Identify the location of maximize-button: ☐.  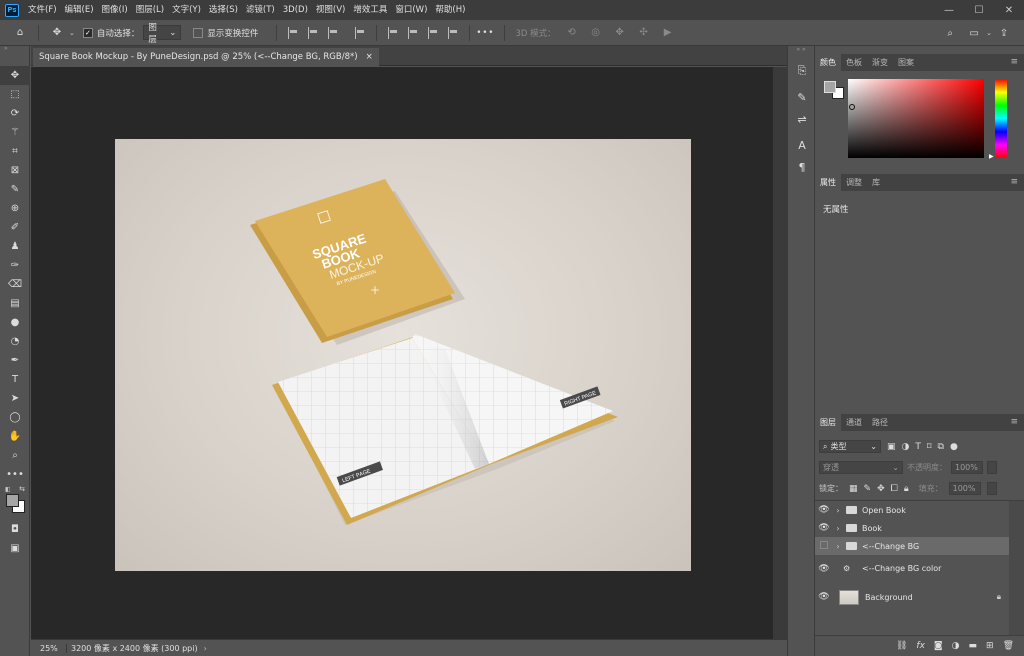
(979, 10).